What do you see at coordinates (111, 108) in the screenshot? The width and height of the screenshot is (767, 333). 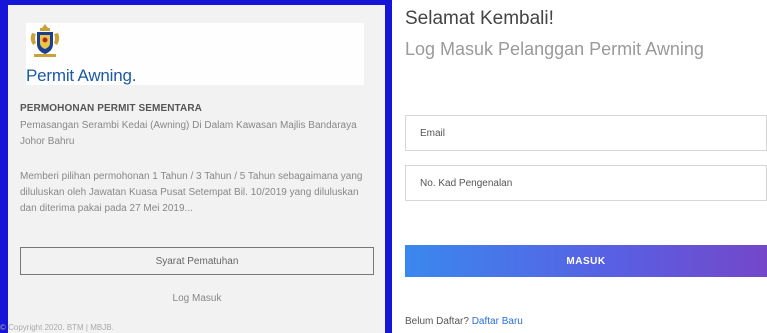 I see `permit-title: PERMOHONAN PERMIT SEMENTARA` at bounding box center [111, 108].